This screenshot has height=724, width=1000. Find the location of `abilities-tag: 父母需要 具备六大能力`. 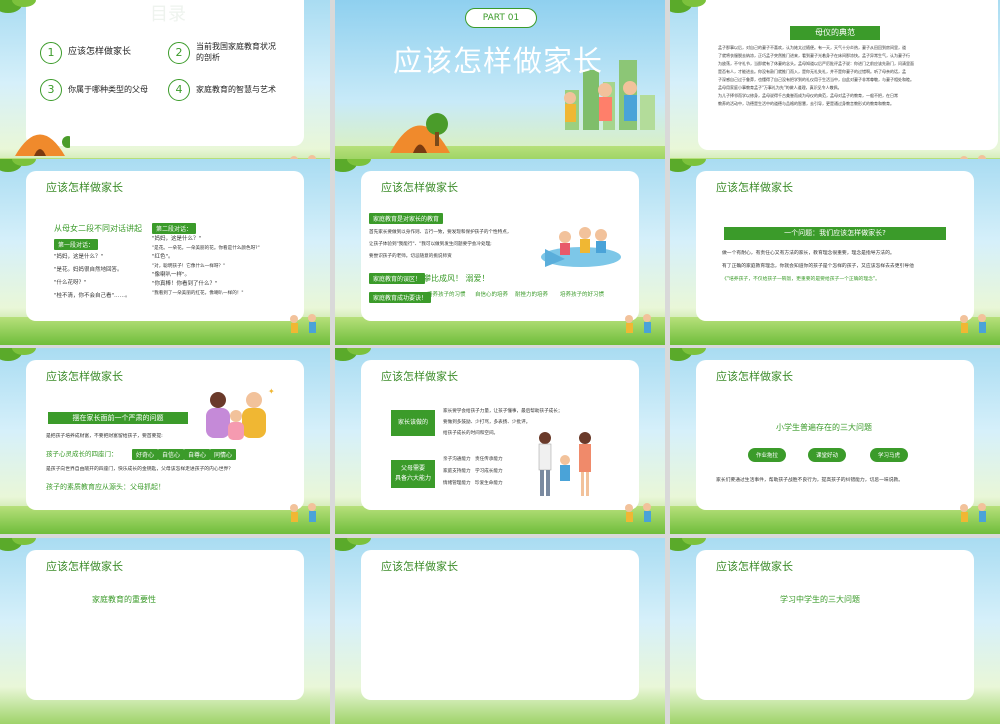

abilities-tag: 父母需要 具备六大能力 is located at coordinates (413, 474).